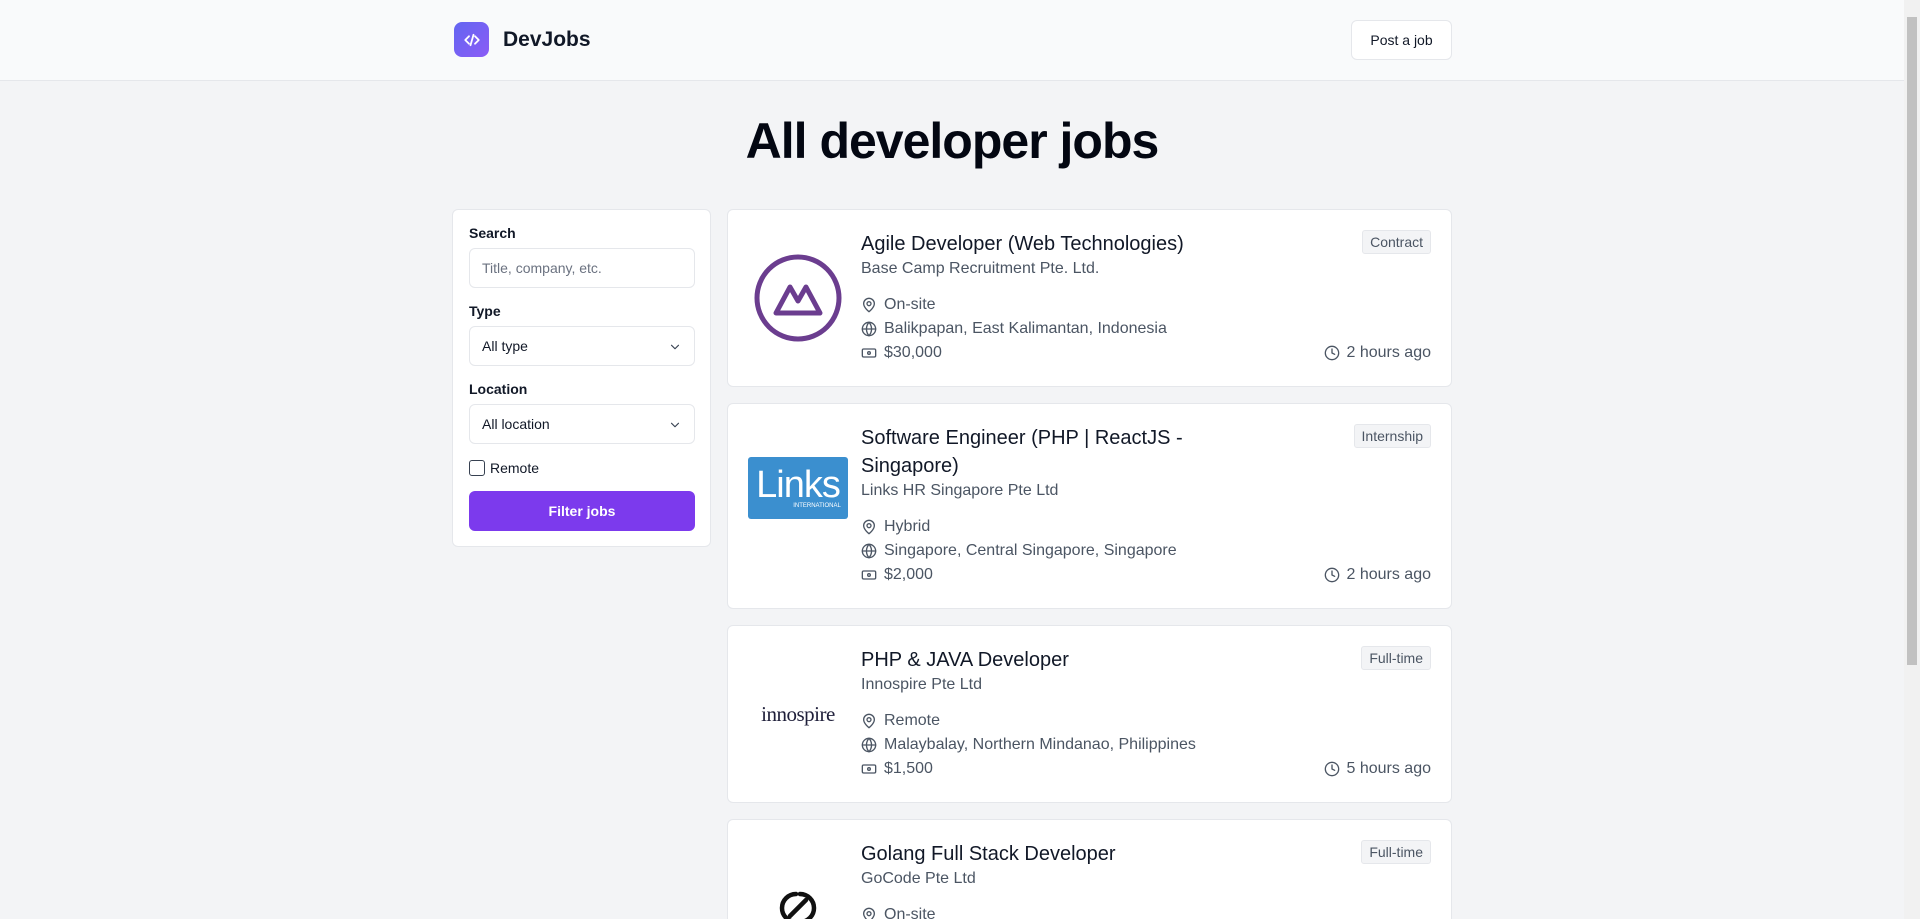 Image resolution: width=1920 pixels, height=919 pixels. Describe the element at coordinates (477, 468) in the screenshot. I see `remote-checkbox` at that location.